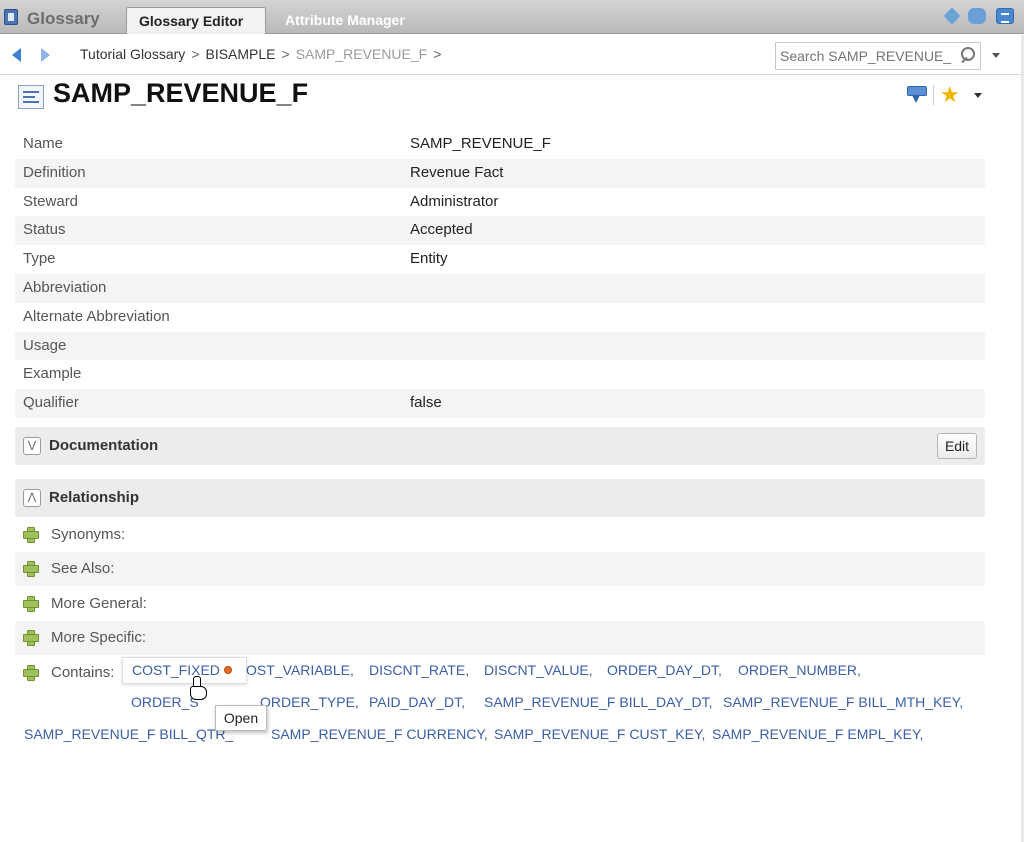  I want to click on status-dot-icon, so click(228, 670).